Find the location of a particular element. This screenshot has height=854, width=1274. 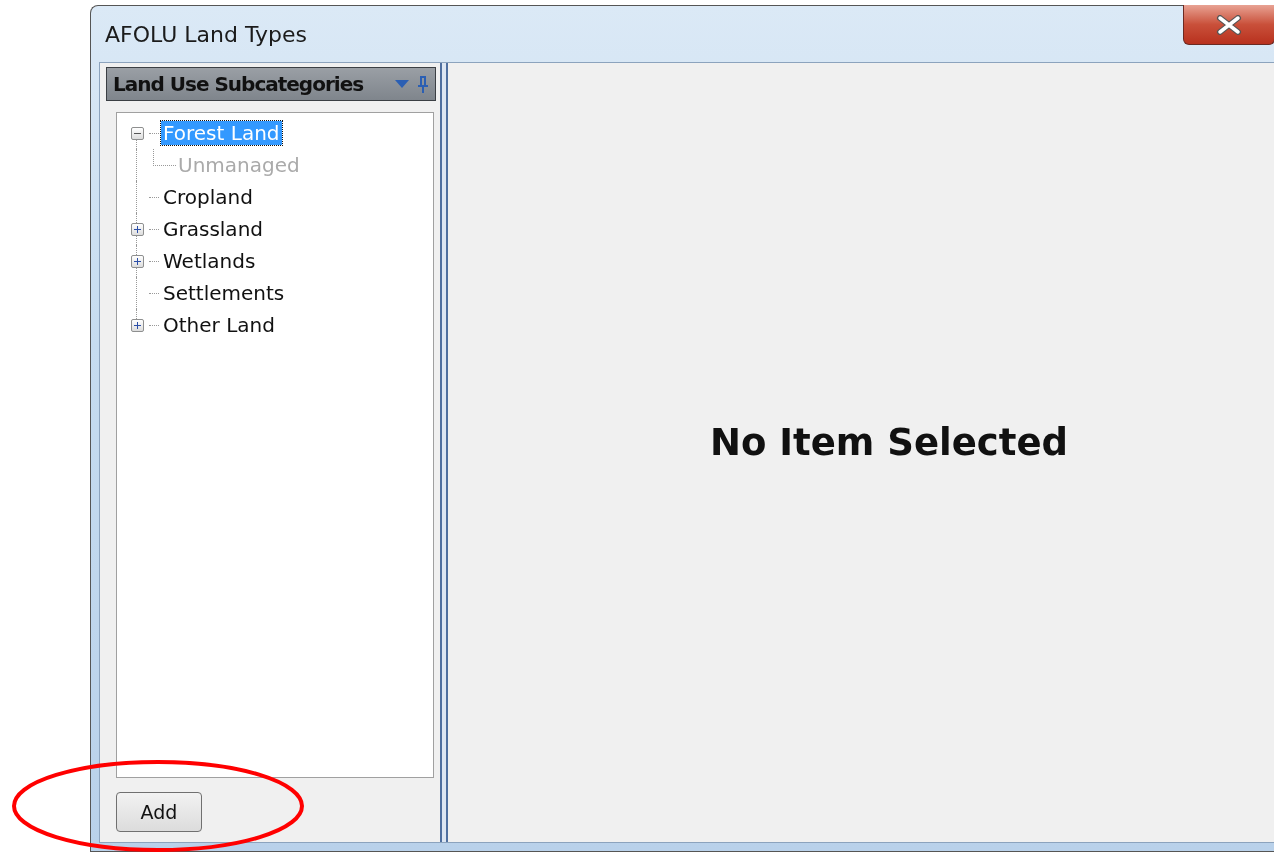

tree-item: Cropland is located at coordinates (208, 197).